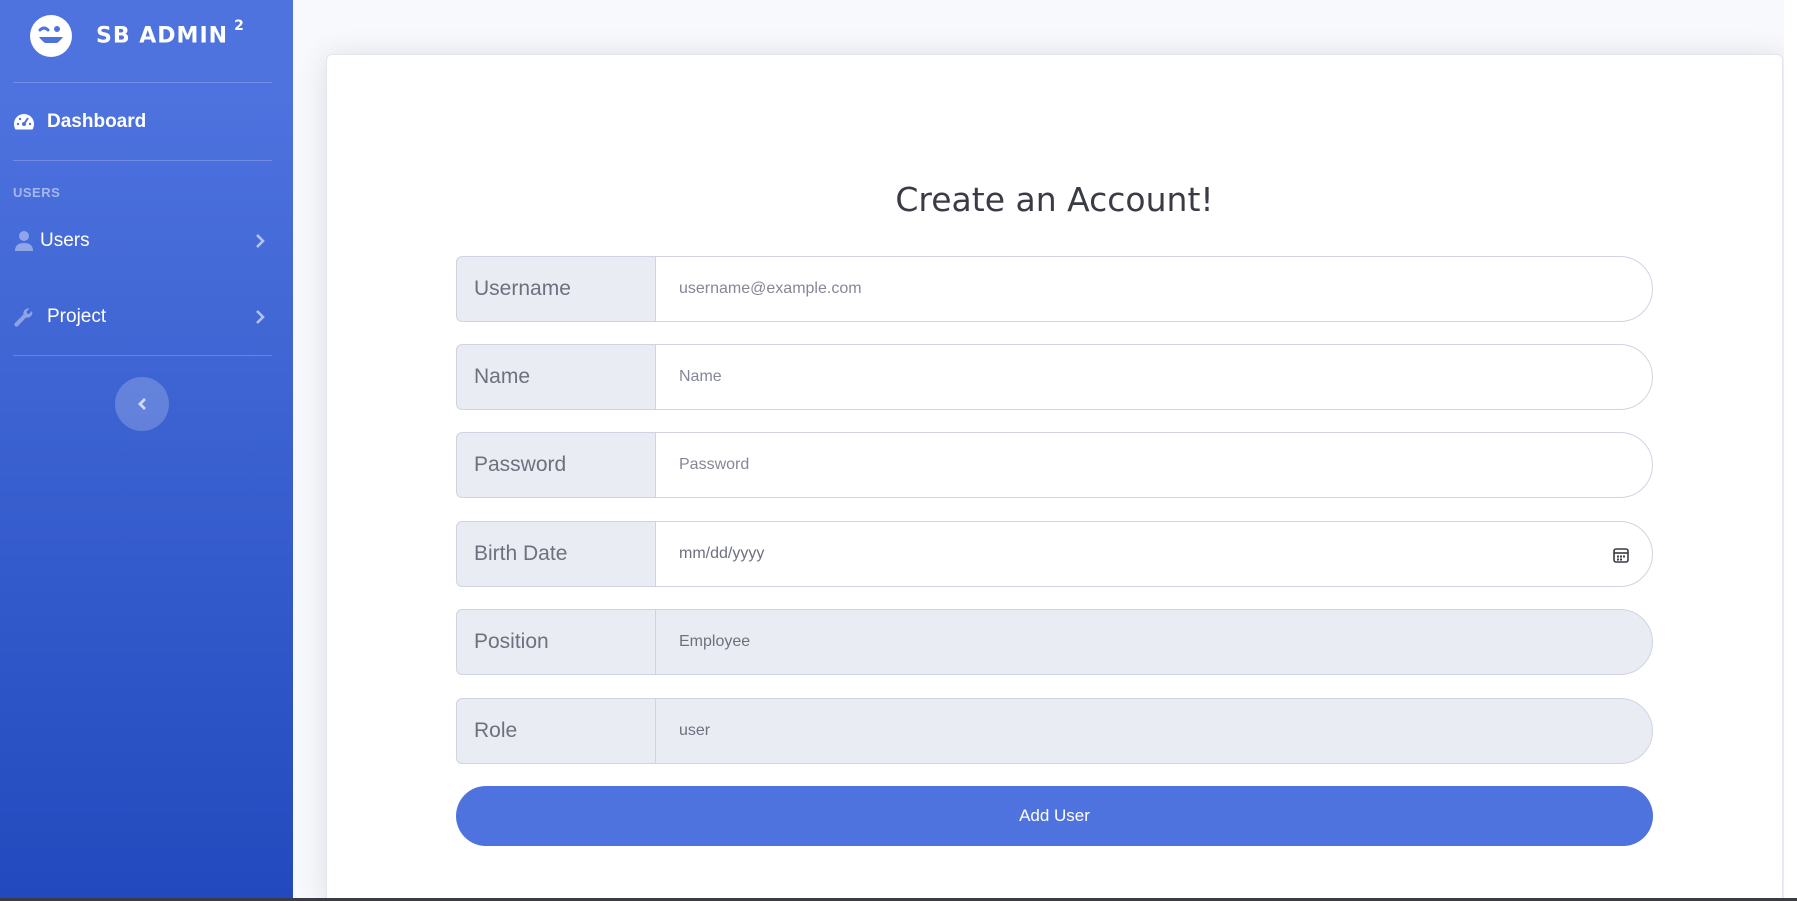 The height and width of the screenshot is (901, 1797). I want to click on tachometer-icon, so click(24, 122).